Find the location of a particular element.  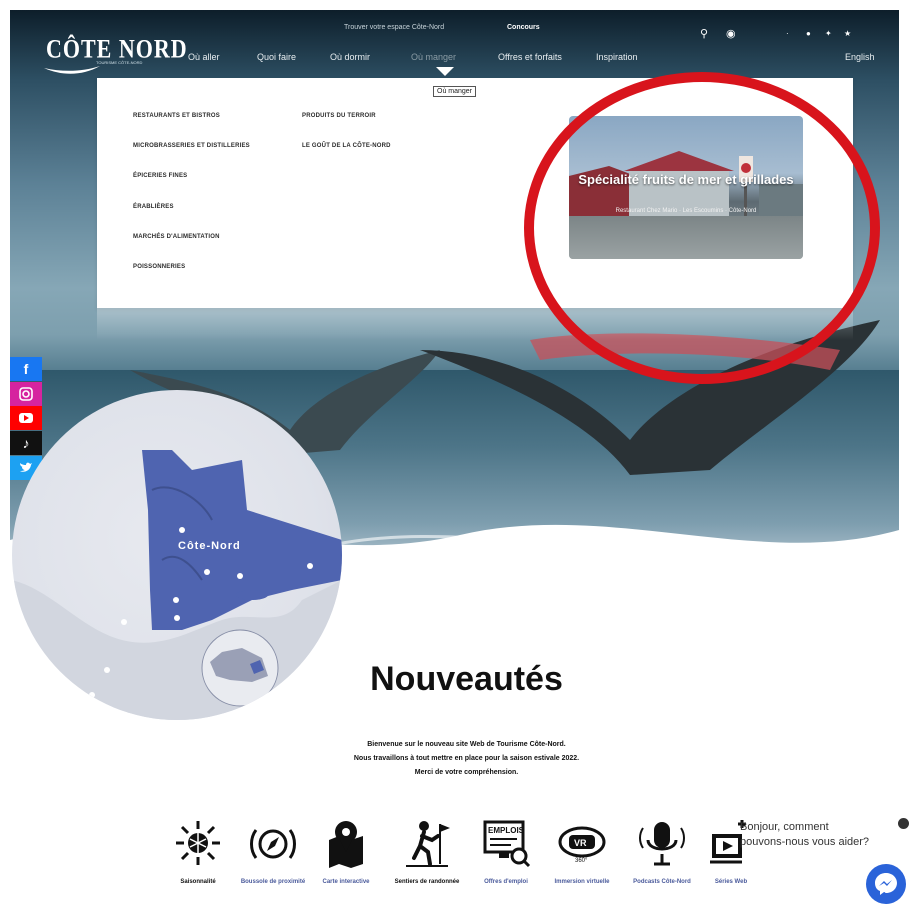

map-region-label: Côte-Nord is located at coordinates (209, 546).